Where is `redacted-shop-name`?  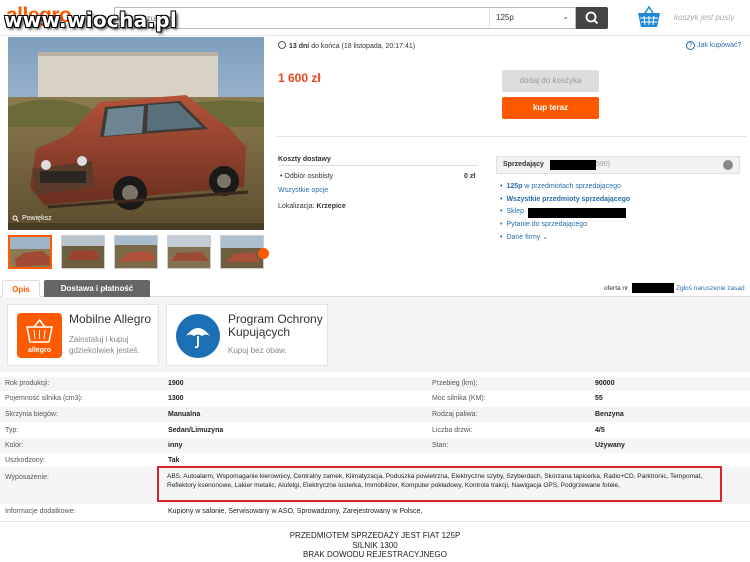
redacted-shop-name is located at coordinates (577, 213).